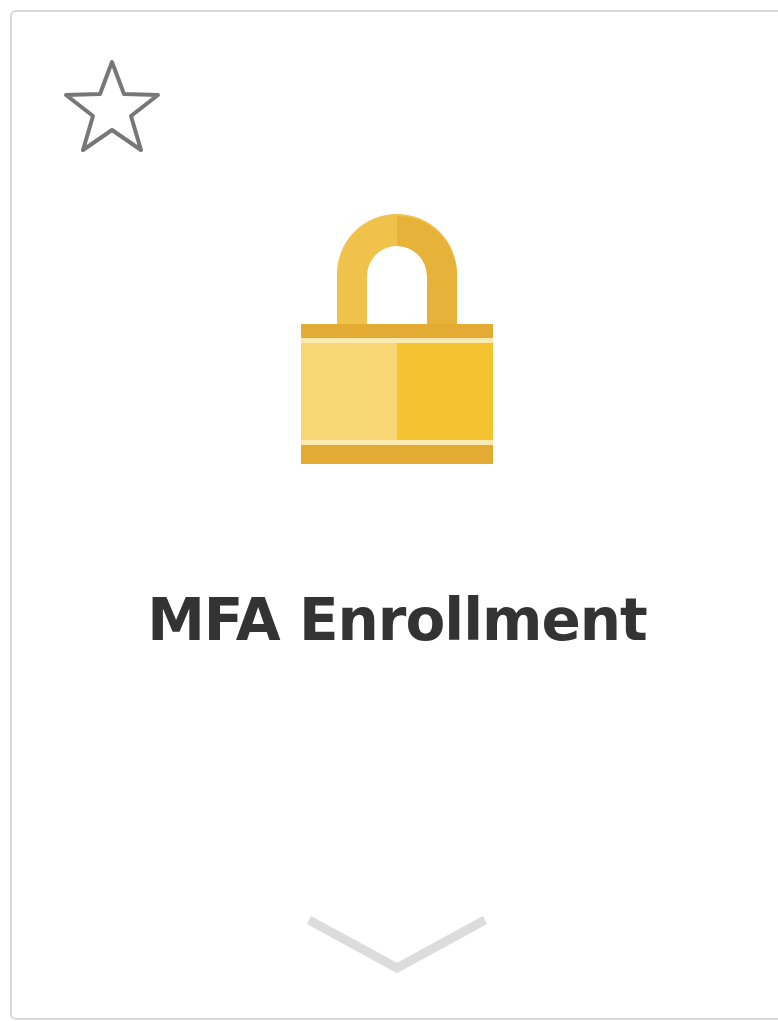 This screenshot has width=778, height=1021. I want to click on star-icon, so click(112, 106).